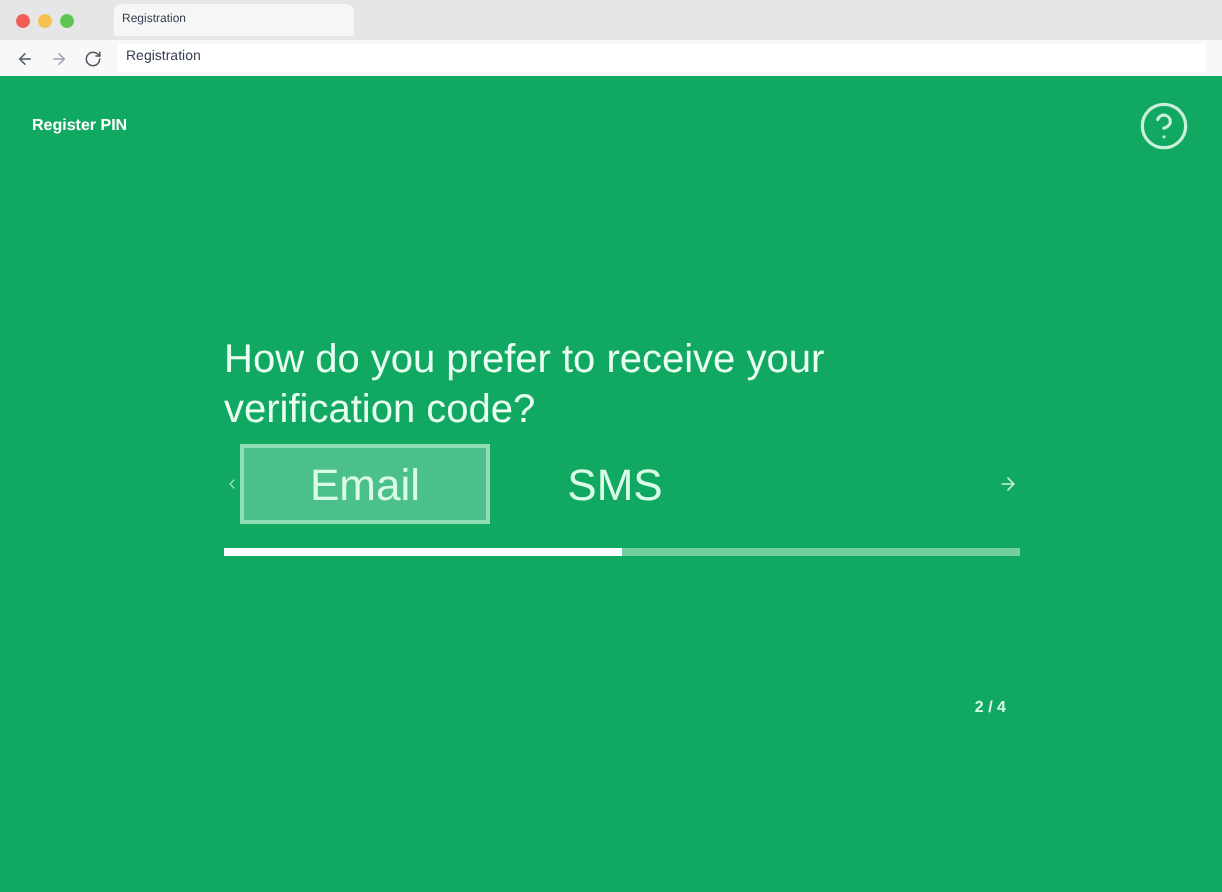 Image resolution: width=1222 pixels, height=892 pixels. What do you see at coordinates (525, 386) in the screenshot?
I see `question-text: How do you prefer to receive your verification code?` at bounding box center [525, 386].